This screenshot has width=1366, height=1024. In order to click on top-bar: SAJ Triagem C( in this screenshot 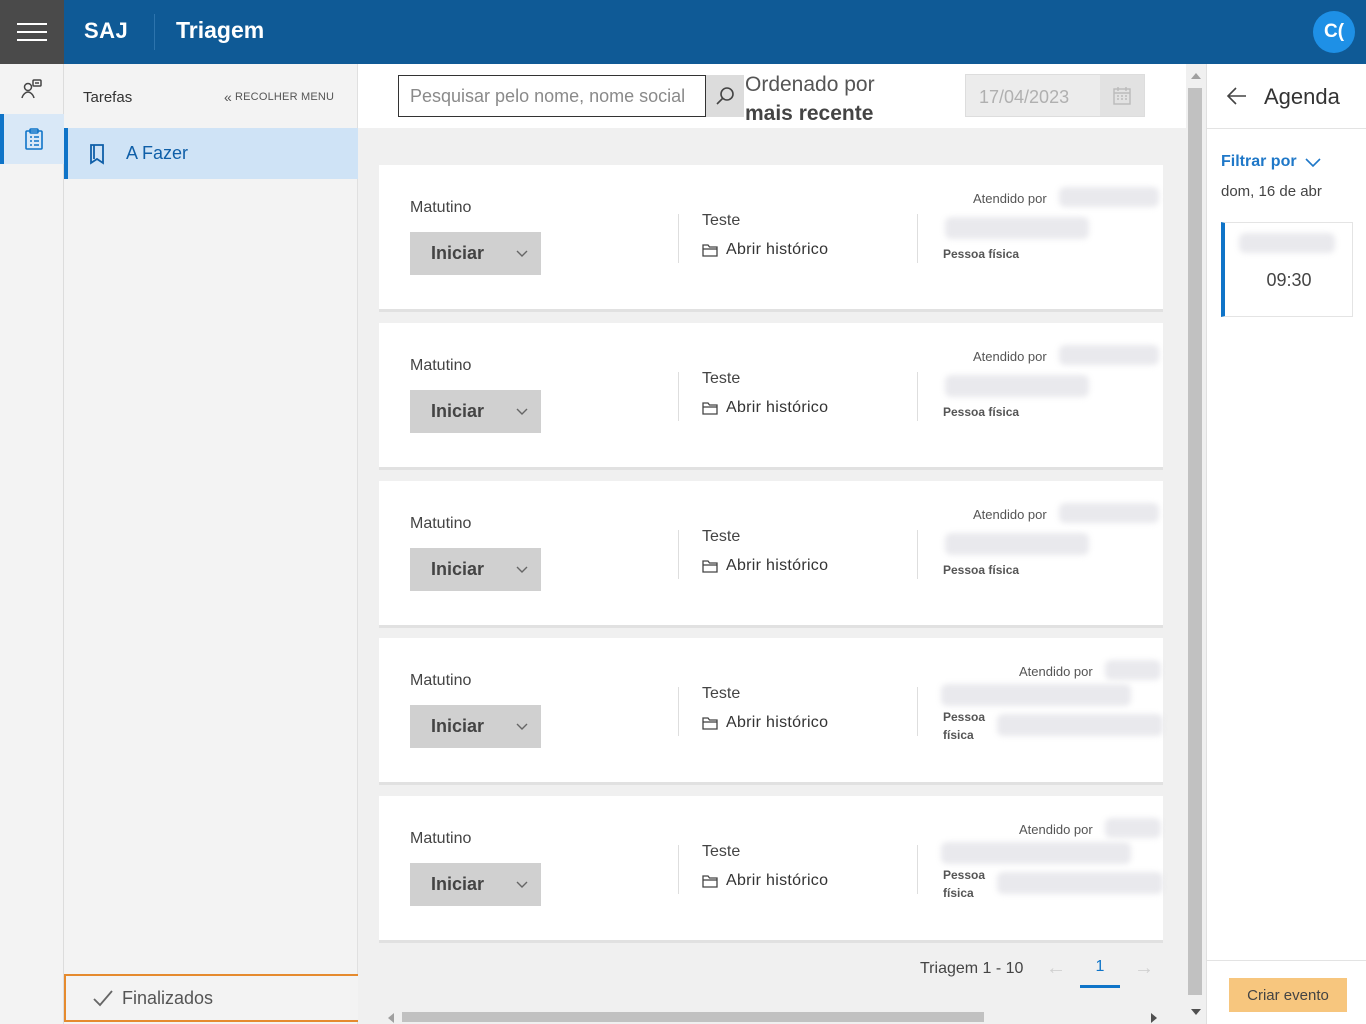, I will do `click(683, 32)`.